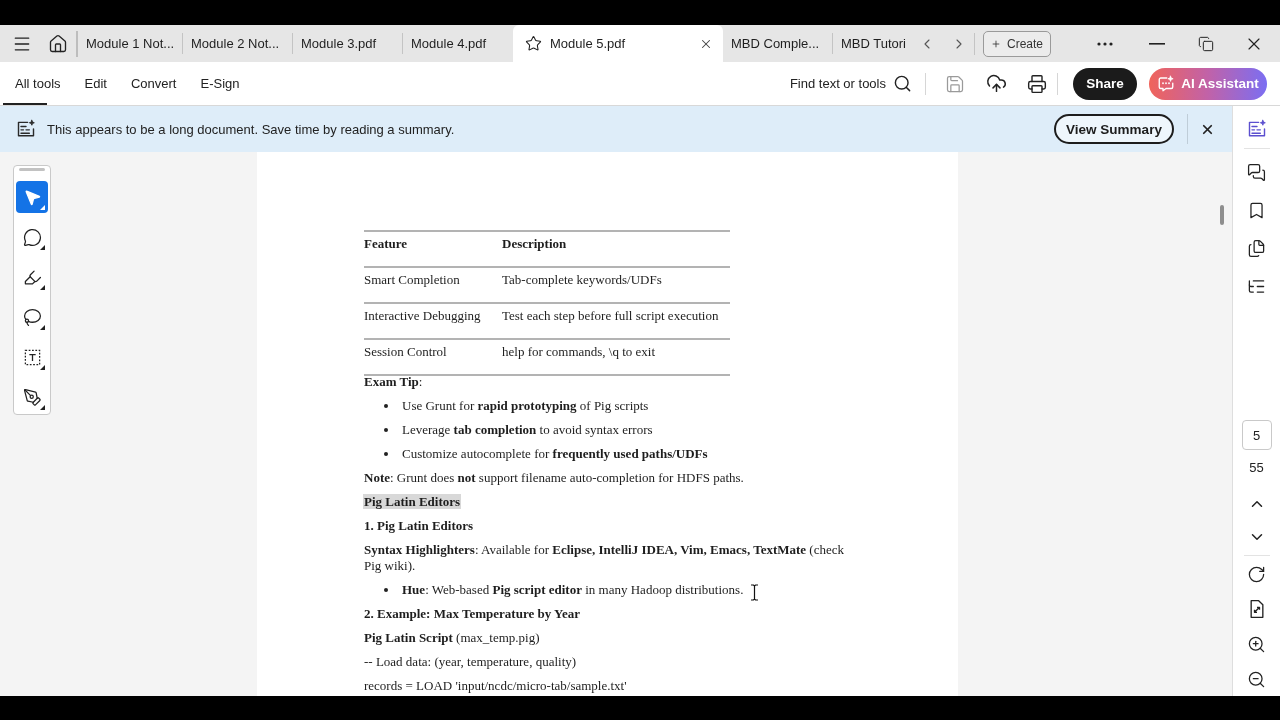 The width and height of the screenshot is (1280, 720). Describe the element at coordinates (1037, 83) in the screenshot. I see `printer-icon` at that location.